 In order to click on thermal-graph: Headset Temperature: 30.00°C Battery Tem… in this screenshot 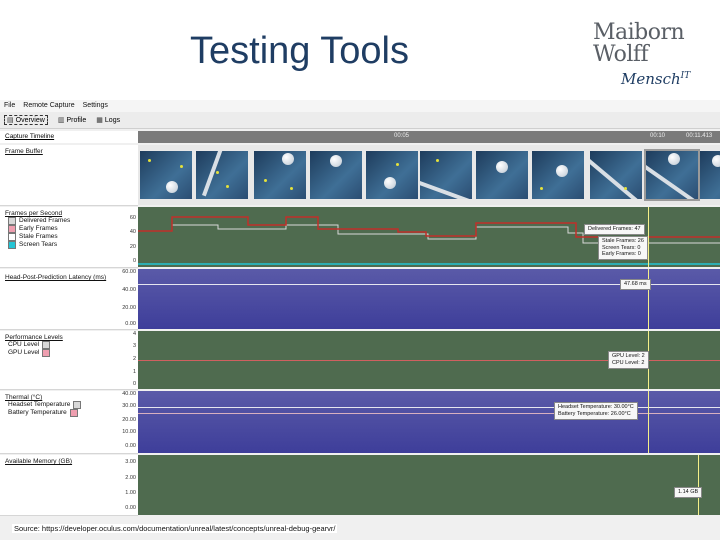, I will do `click(429, 422)`.